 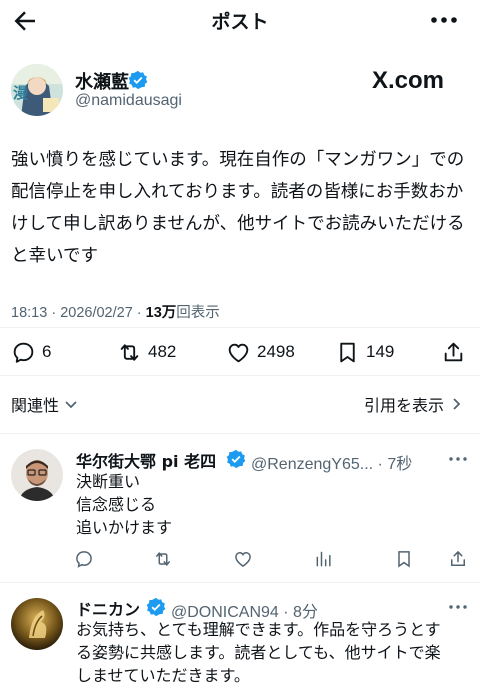 I want to click on more-button, so click(x=444, y=20).